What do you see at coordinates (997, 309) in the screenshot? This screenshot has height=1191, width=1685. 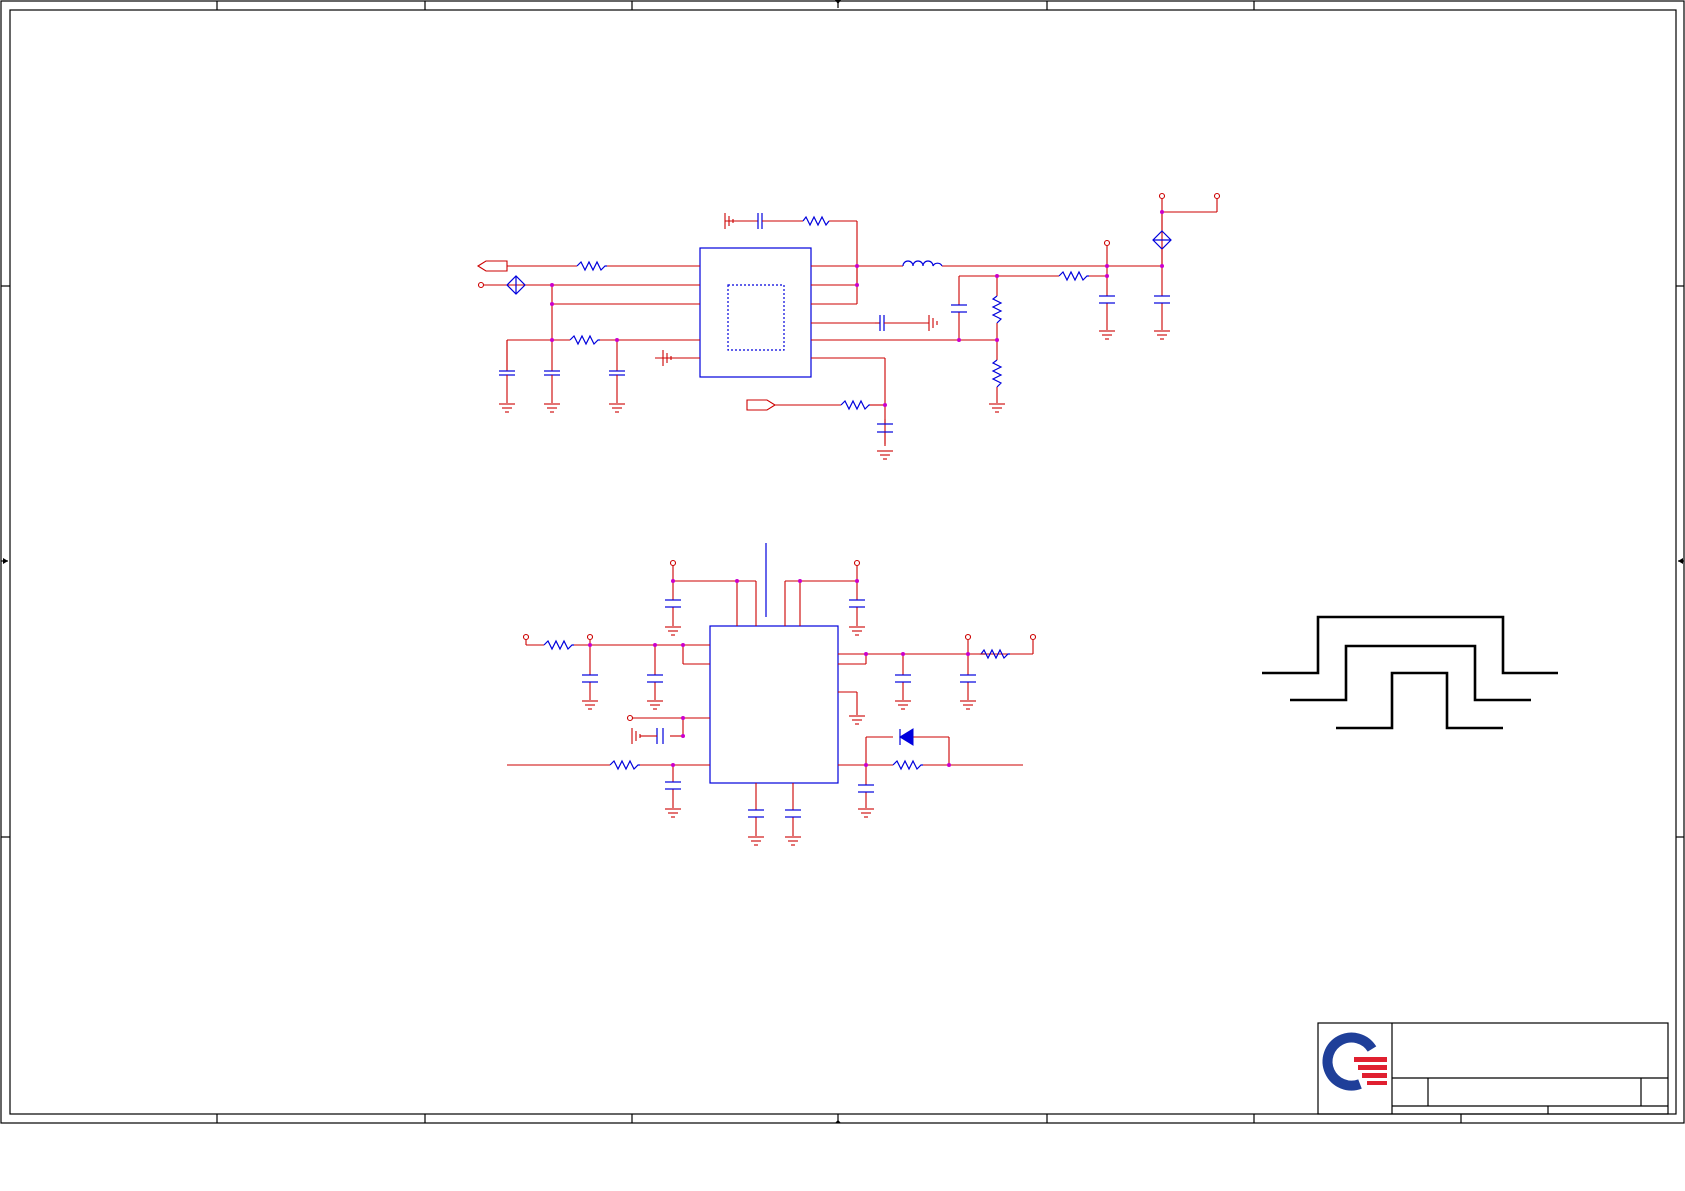 I see `resistor-r3` at bounding box center [997, 309].